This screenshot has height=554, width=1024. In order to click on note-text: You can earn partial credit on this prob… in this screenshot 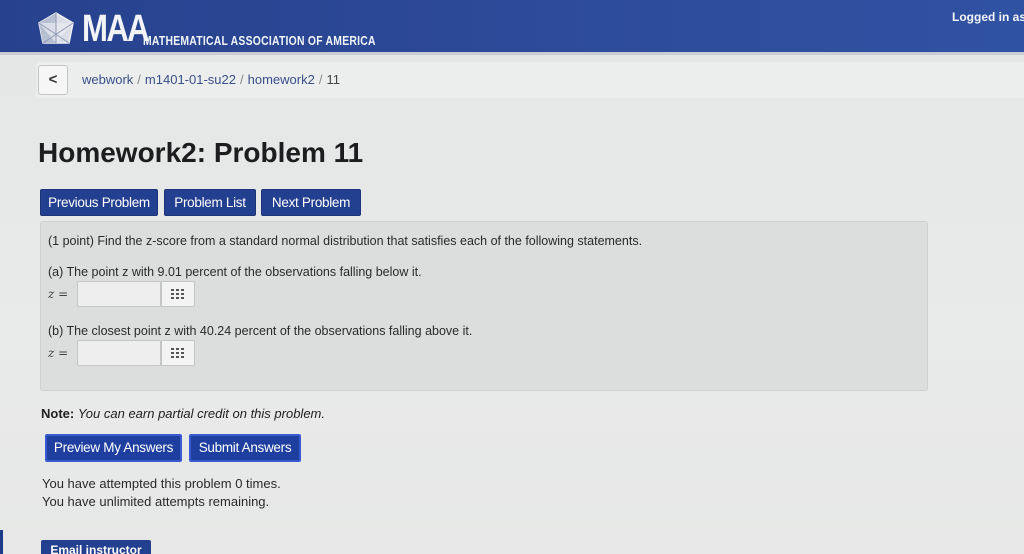, I will do `click(201, 413)`.